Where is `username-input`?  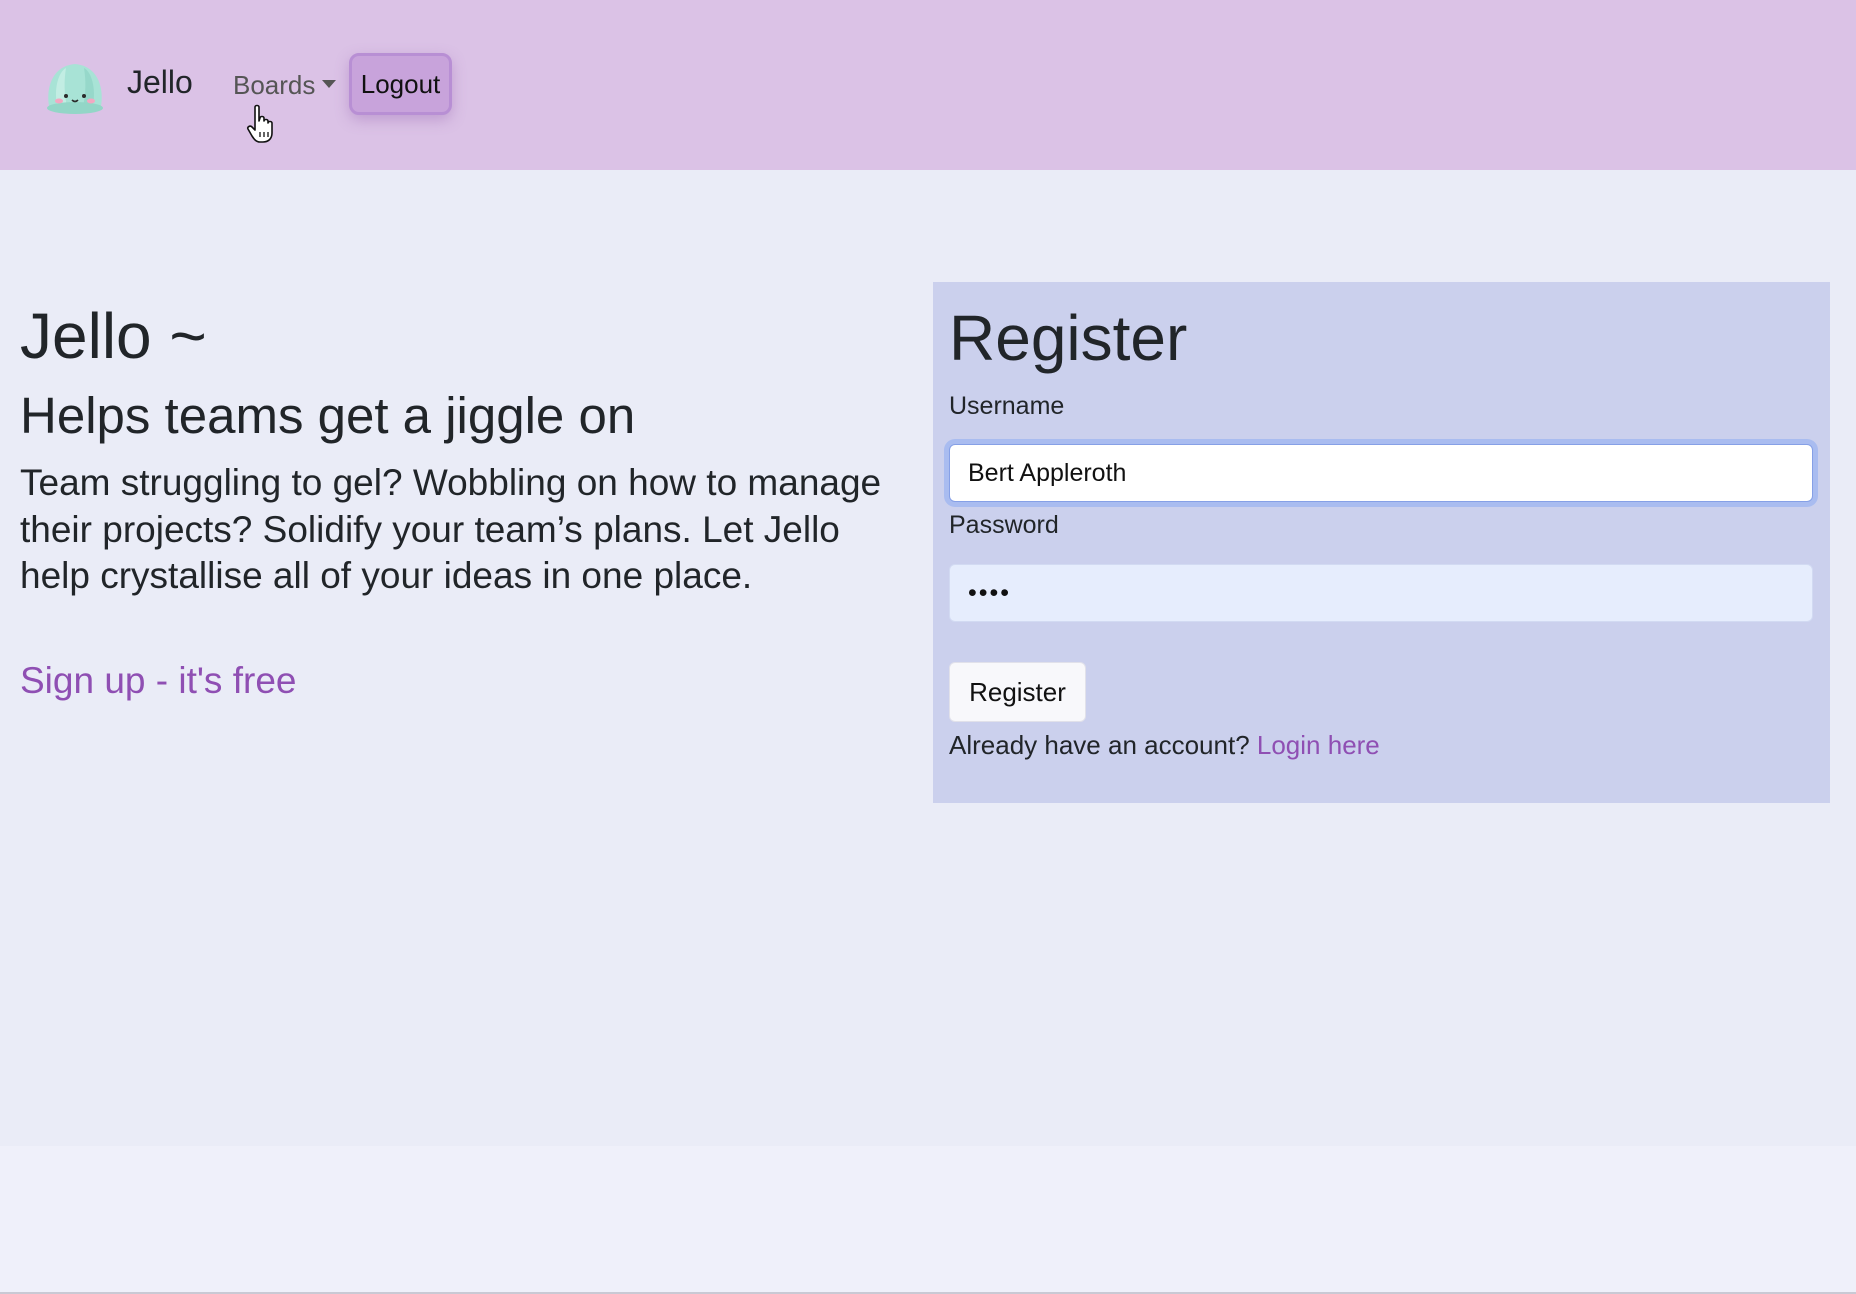 username-input is located at coordinates (1381, 473).